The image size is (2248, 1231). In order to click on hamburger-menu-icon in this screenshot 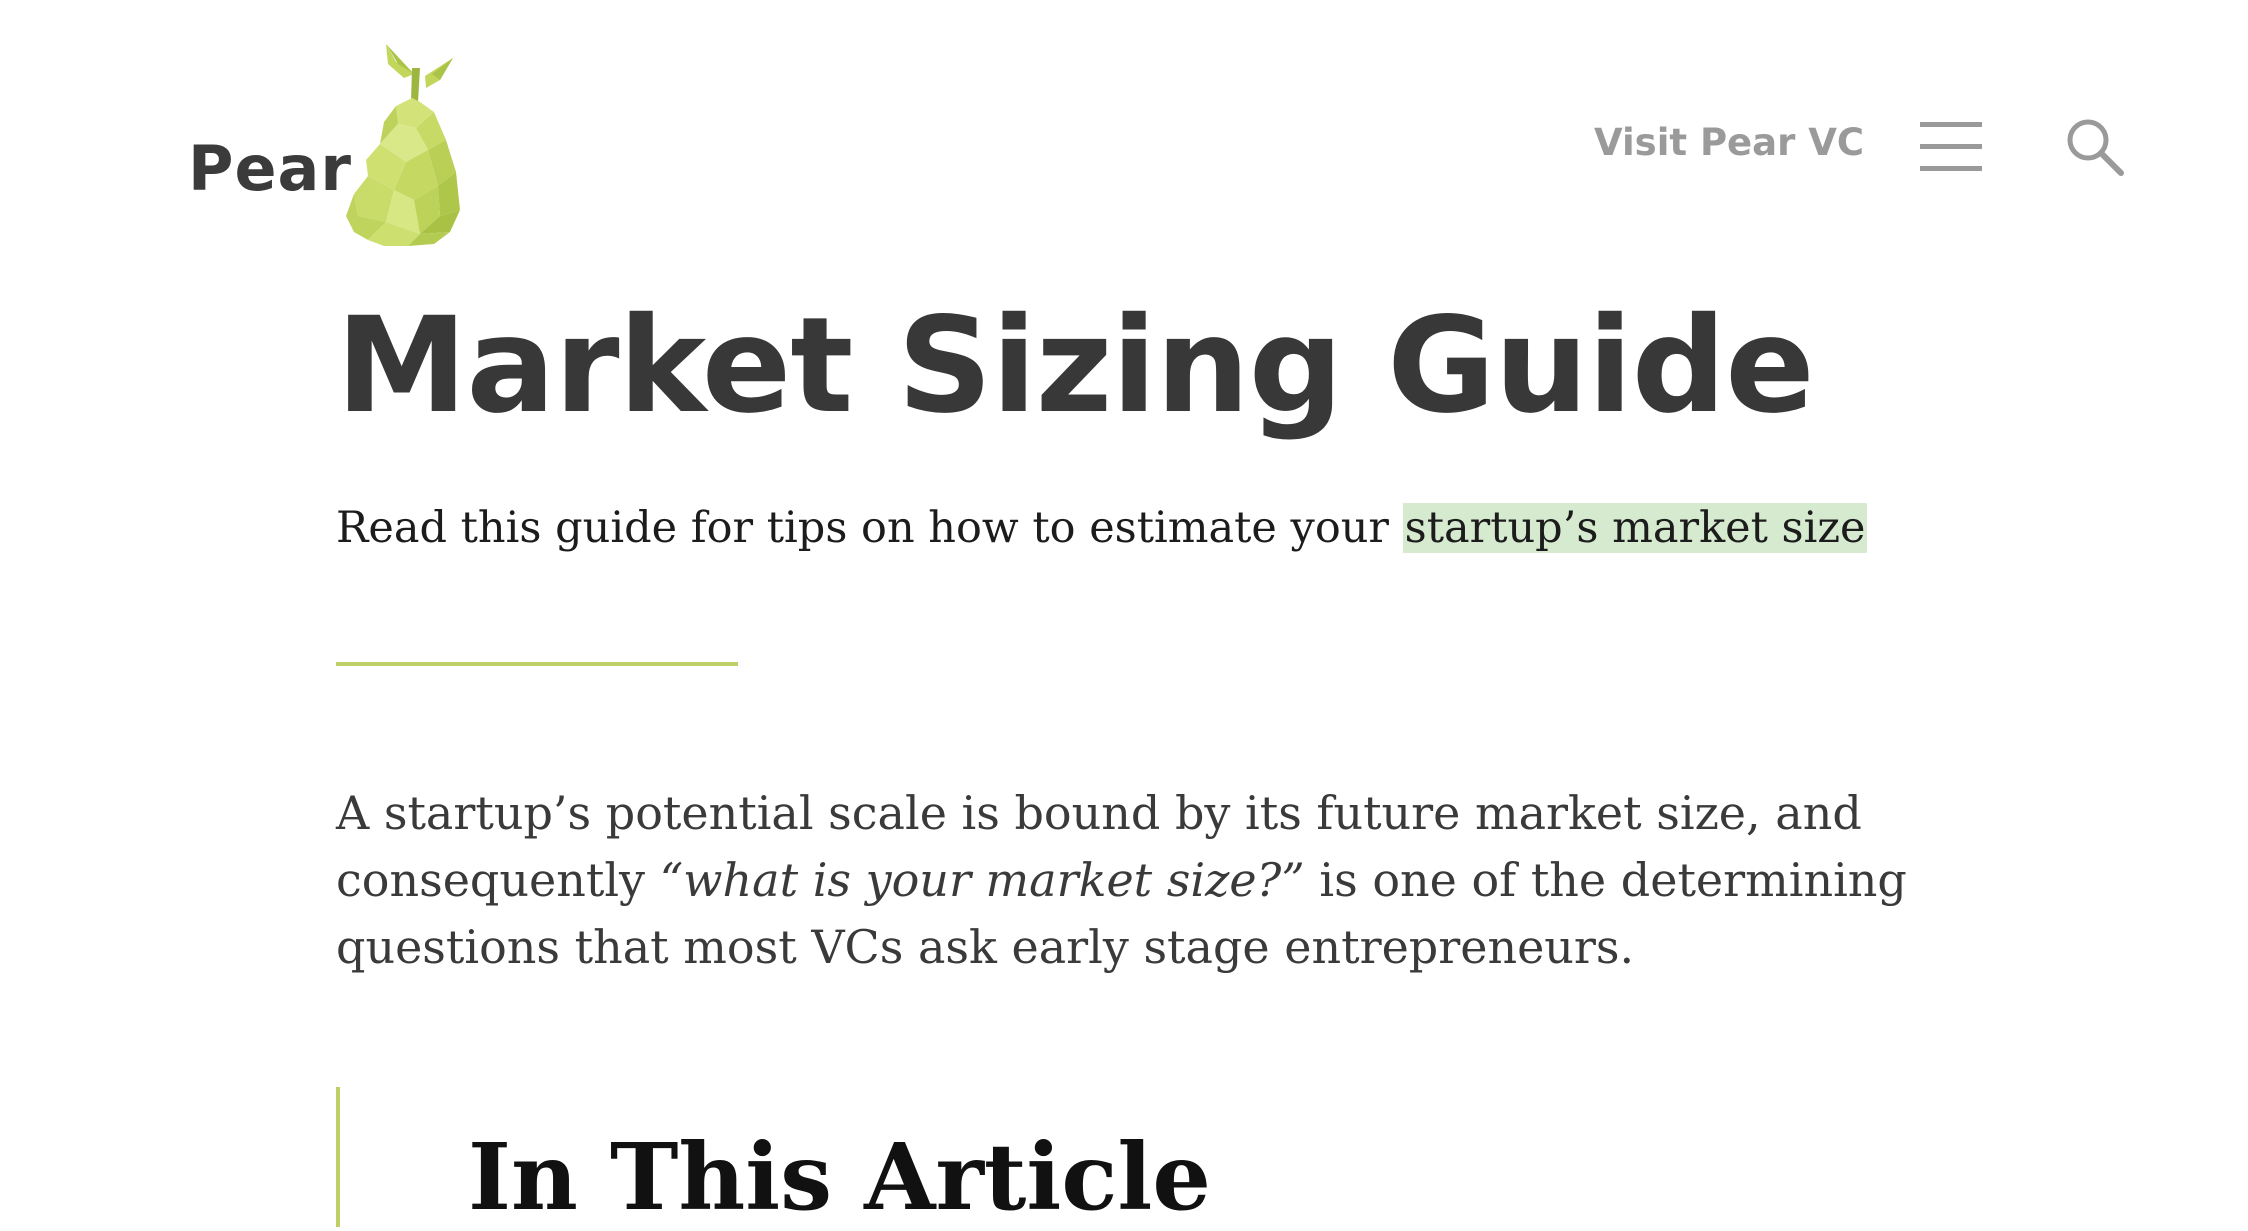, I will do `click(1951, 147)`.